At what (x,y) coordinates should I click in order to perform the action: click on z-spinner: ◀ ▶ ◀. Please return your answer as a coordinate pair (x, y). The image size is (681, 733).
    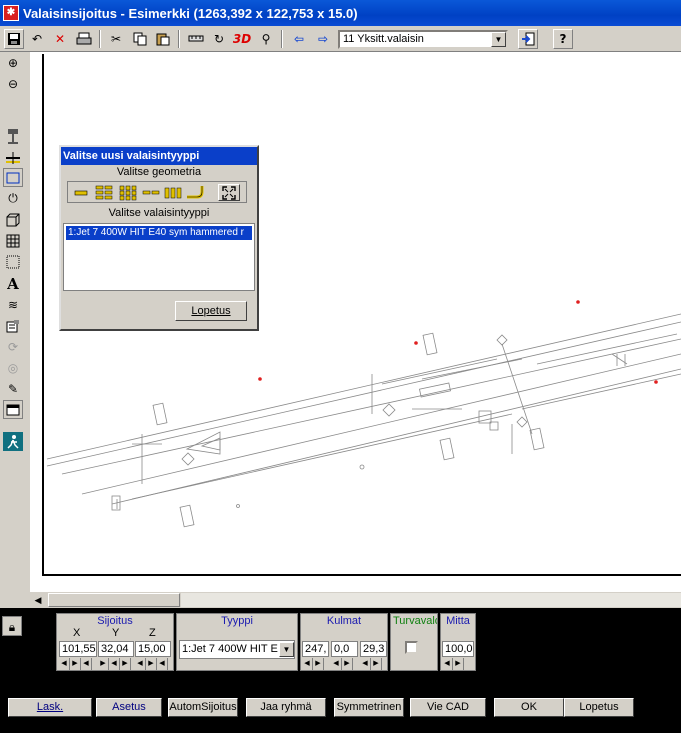
    Looking at the image, I should click on (151, 664).